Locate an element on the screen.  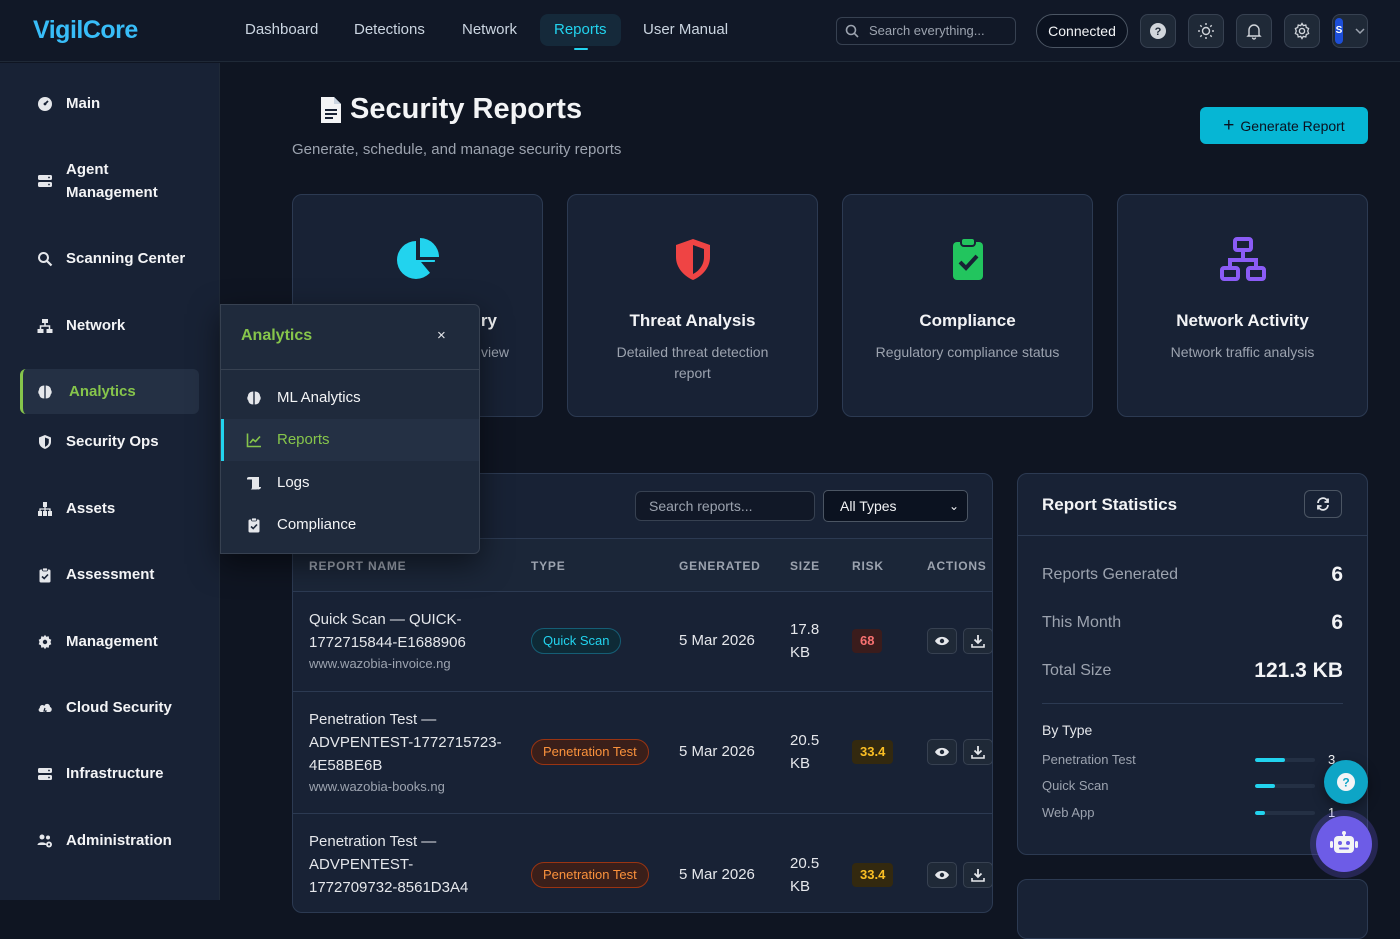
column-header: SIZE is located at coordinates (805, 566).